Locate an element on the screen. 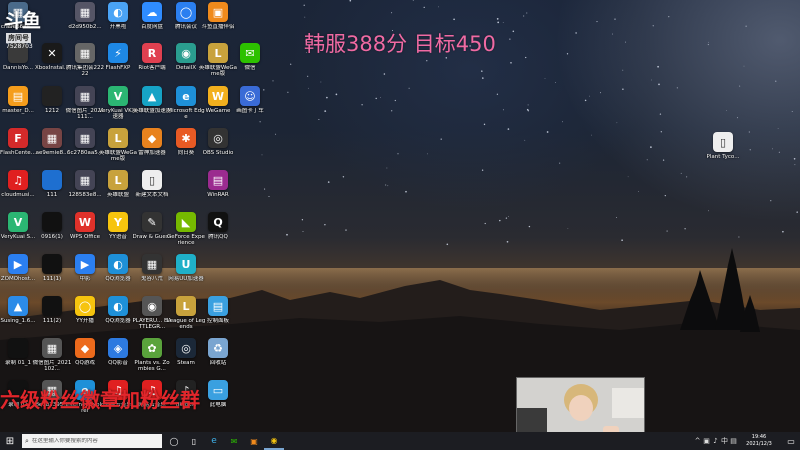 The width and height of the screenshot is (800, 450). start-button: ⊞ is located at coordinates (10, 441).